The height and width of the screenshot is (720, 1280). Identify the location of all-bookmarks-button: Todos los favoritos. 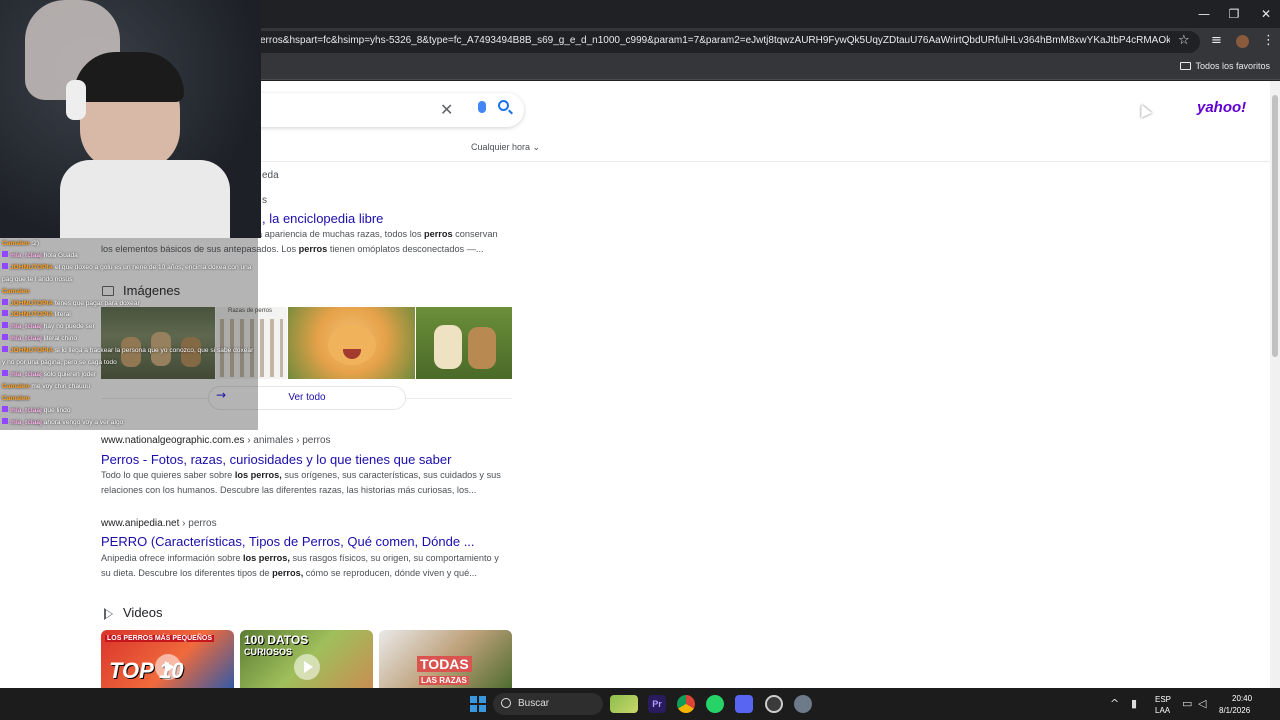
(1225, 66).